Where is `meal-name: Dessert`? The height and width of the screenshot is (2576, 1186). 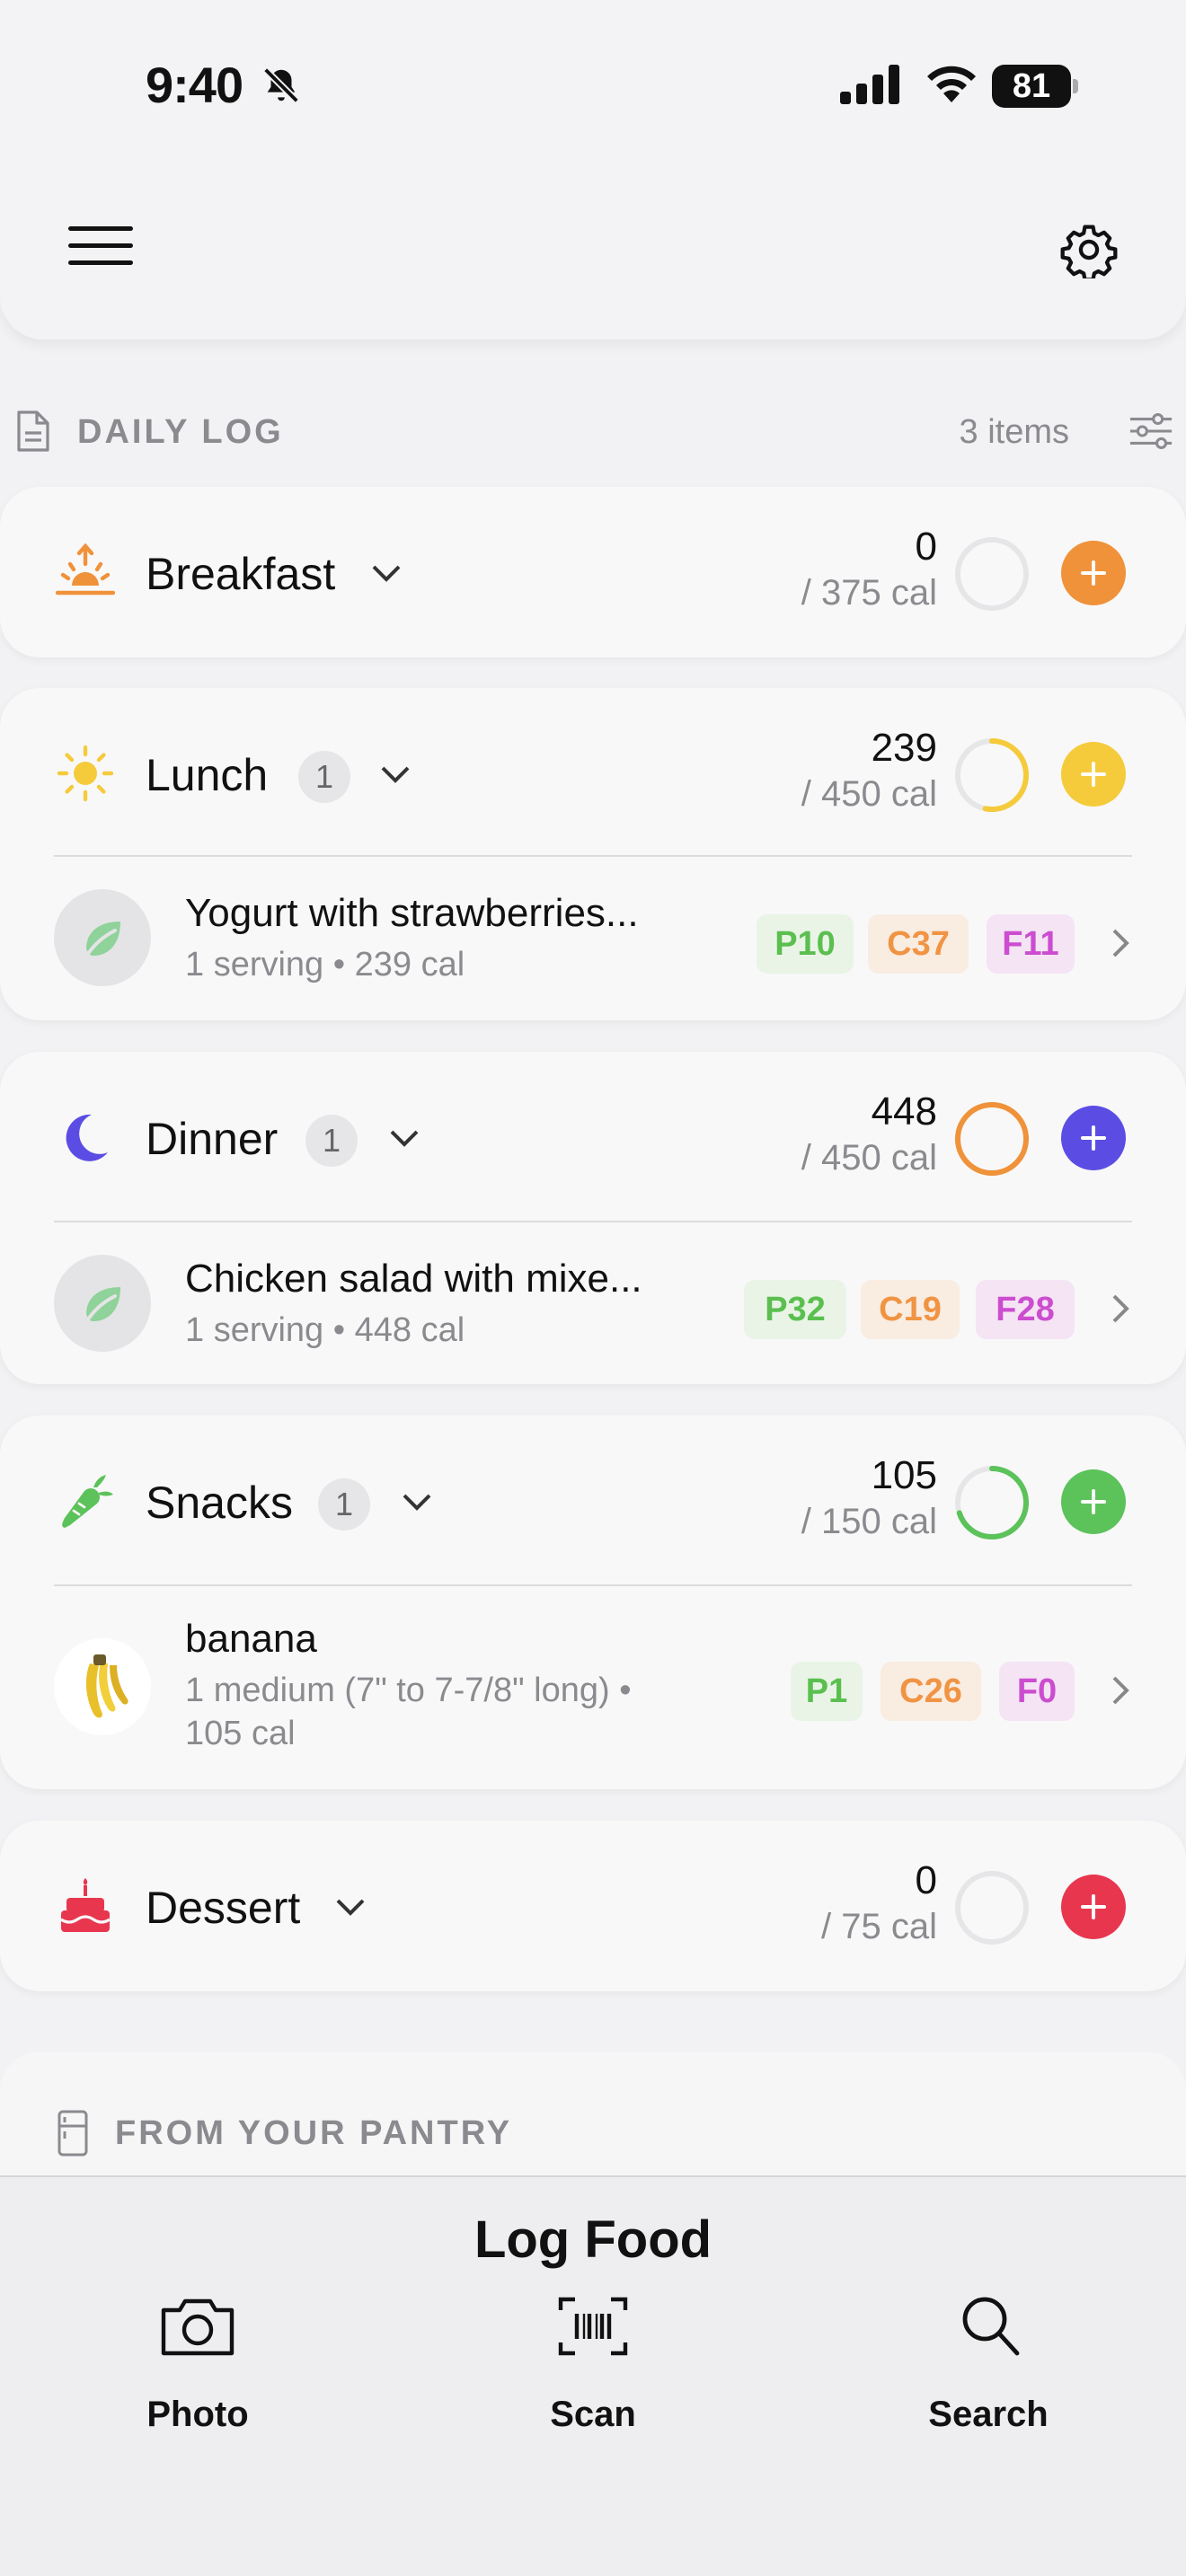 meal-name: Dessert is located at coordinates (223, 1908).